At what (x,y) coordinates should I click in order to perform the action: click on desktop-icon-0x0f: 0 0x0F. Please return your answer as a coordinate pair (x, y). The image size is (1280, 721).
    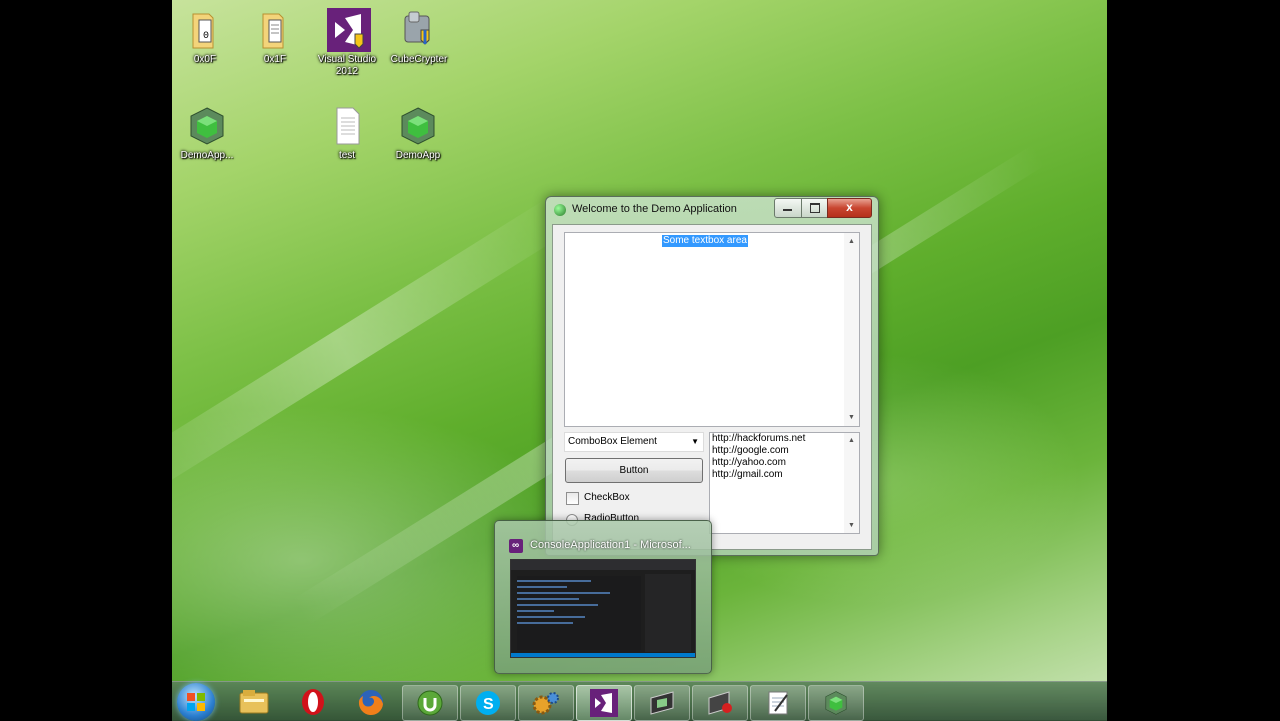
    Looking at the image, I should click on (206, 37).